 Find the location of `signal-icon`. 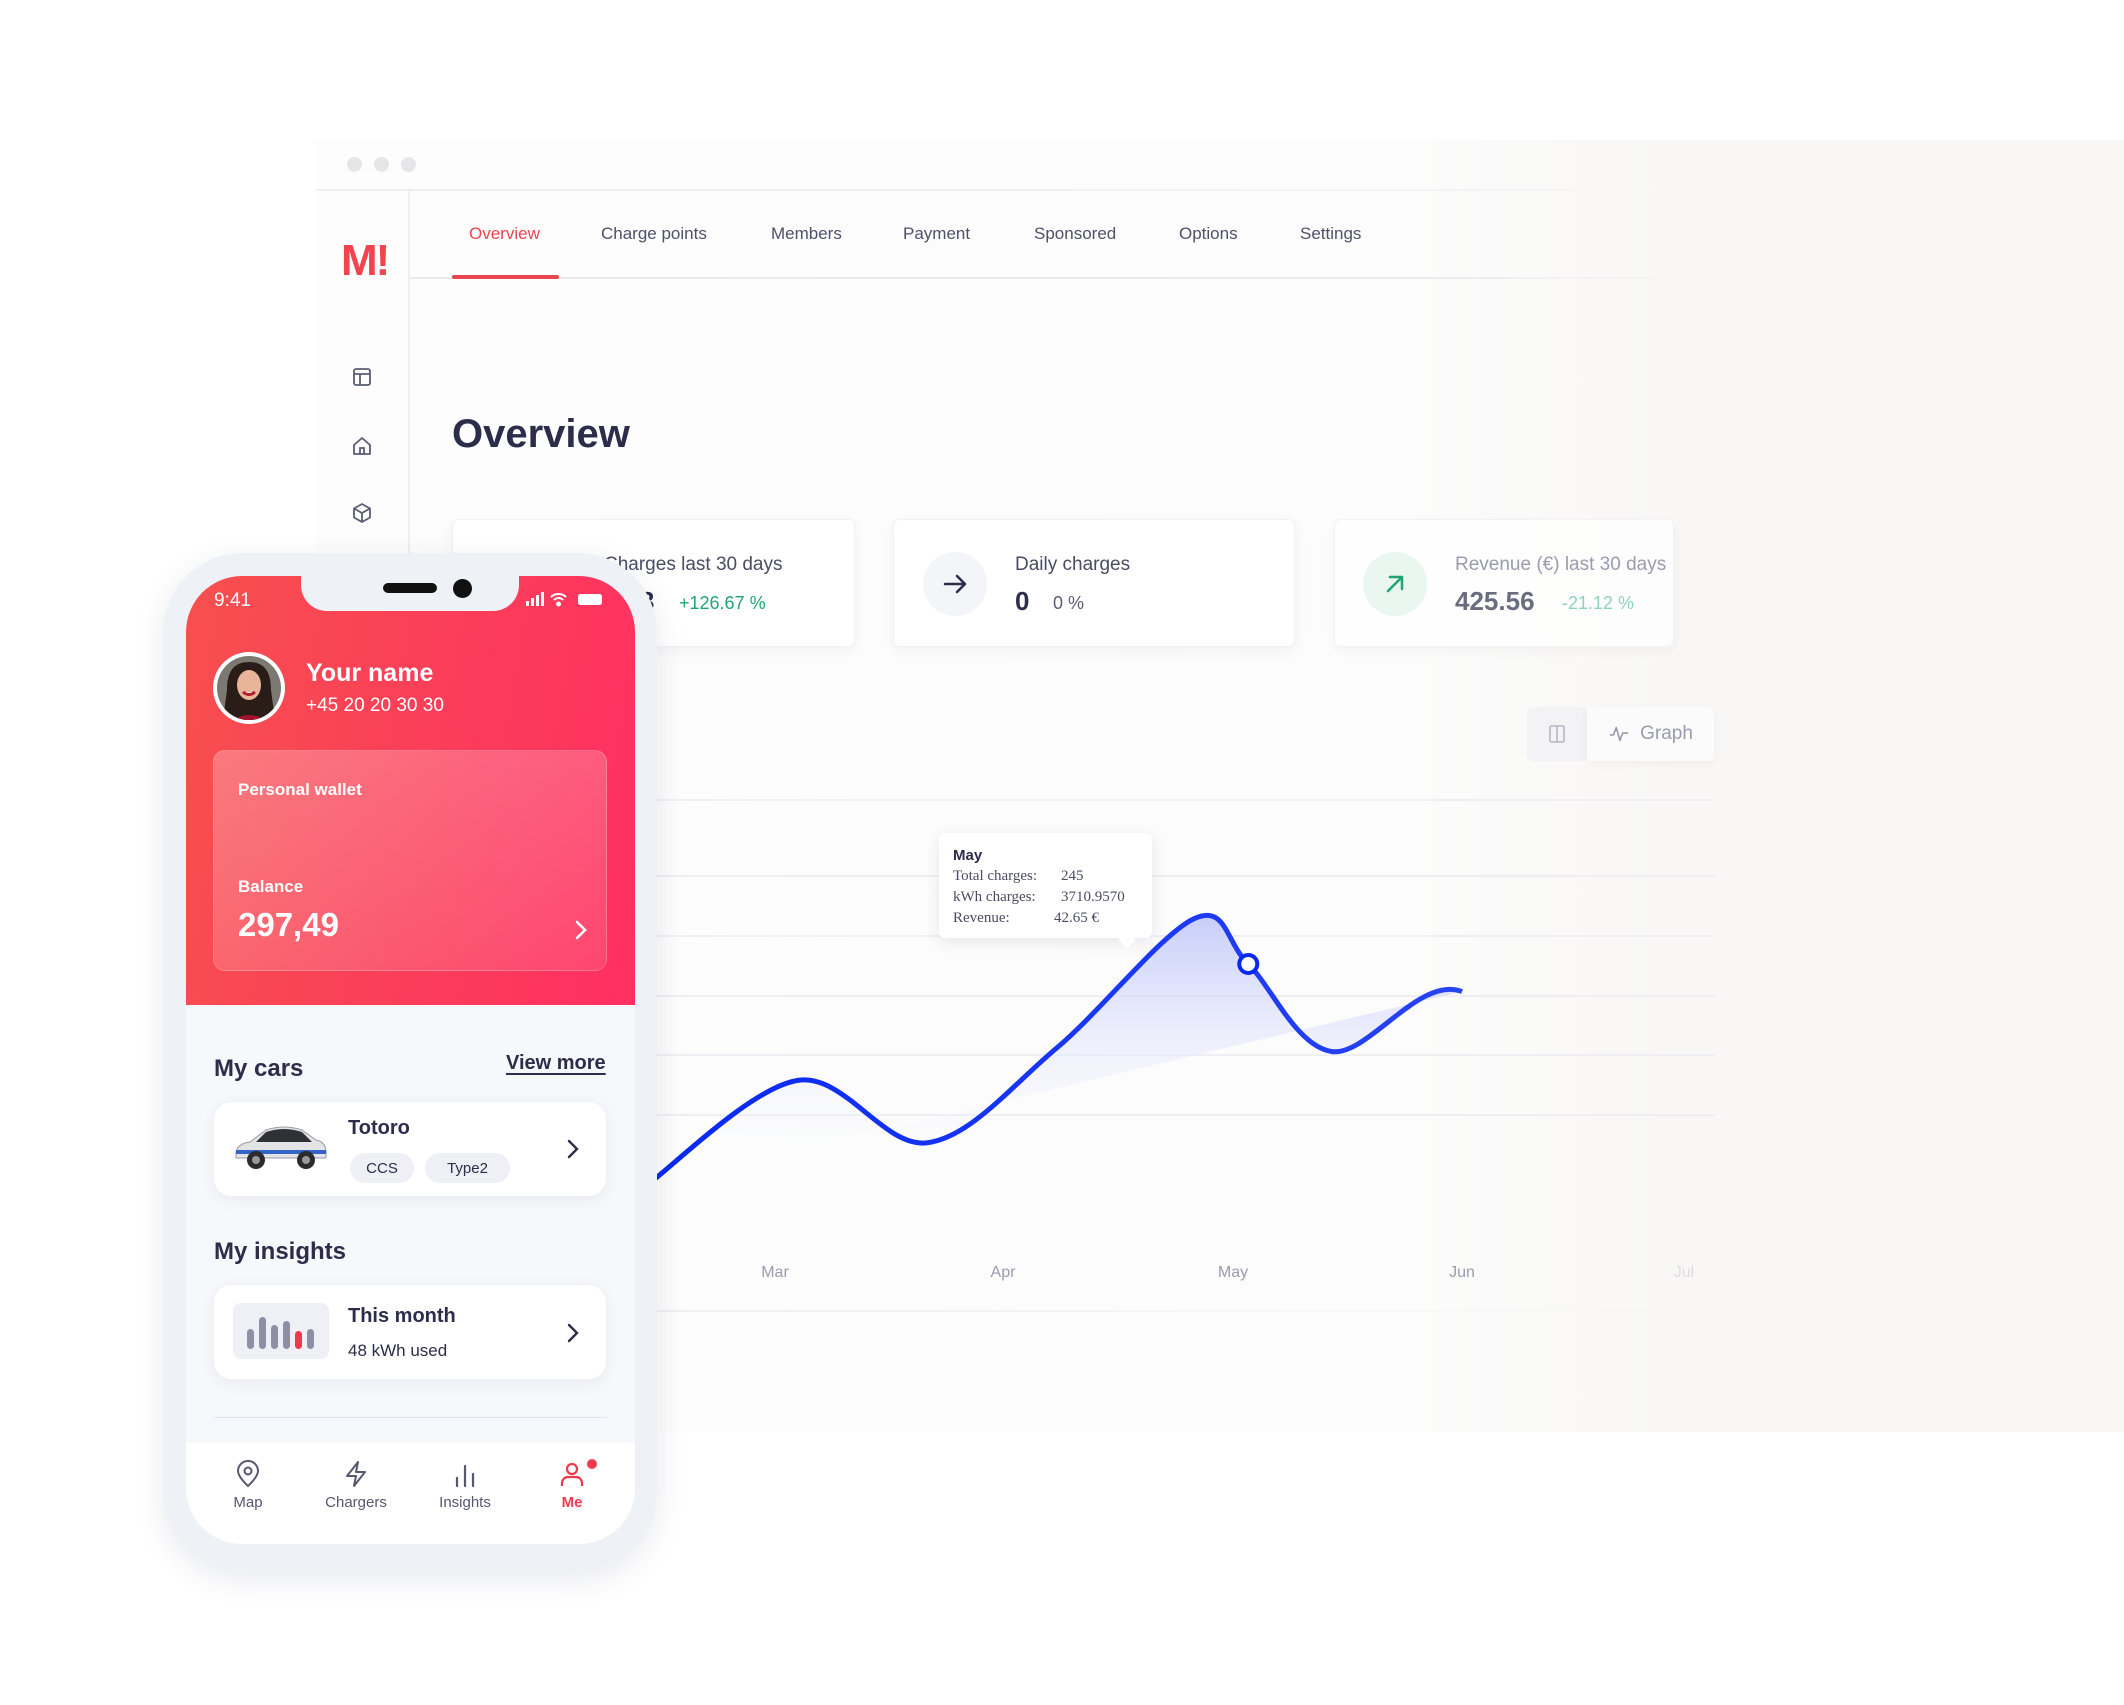

signal-icon is located at coordinates (535, 599).